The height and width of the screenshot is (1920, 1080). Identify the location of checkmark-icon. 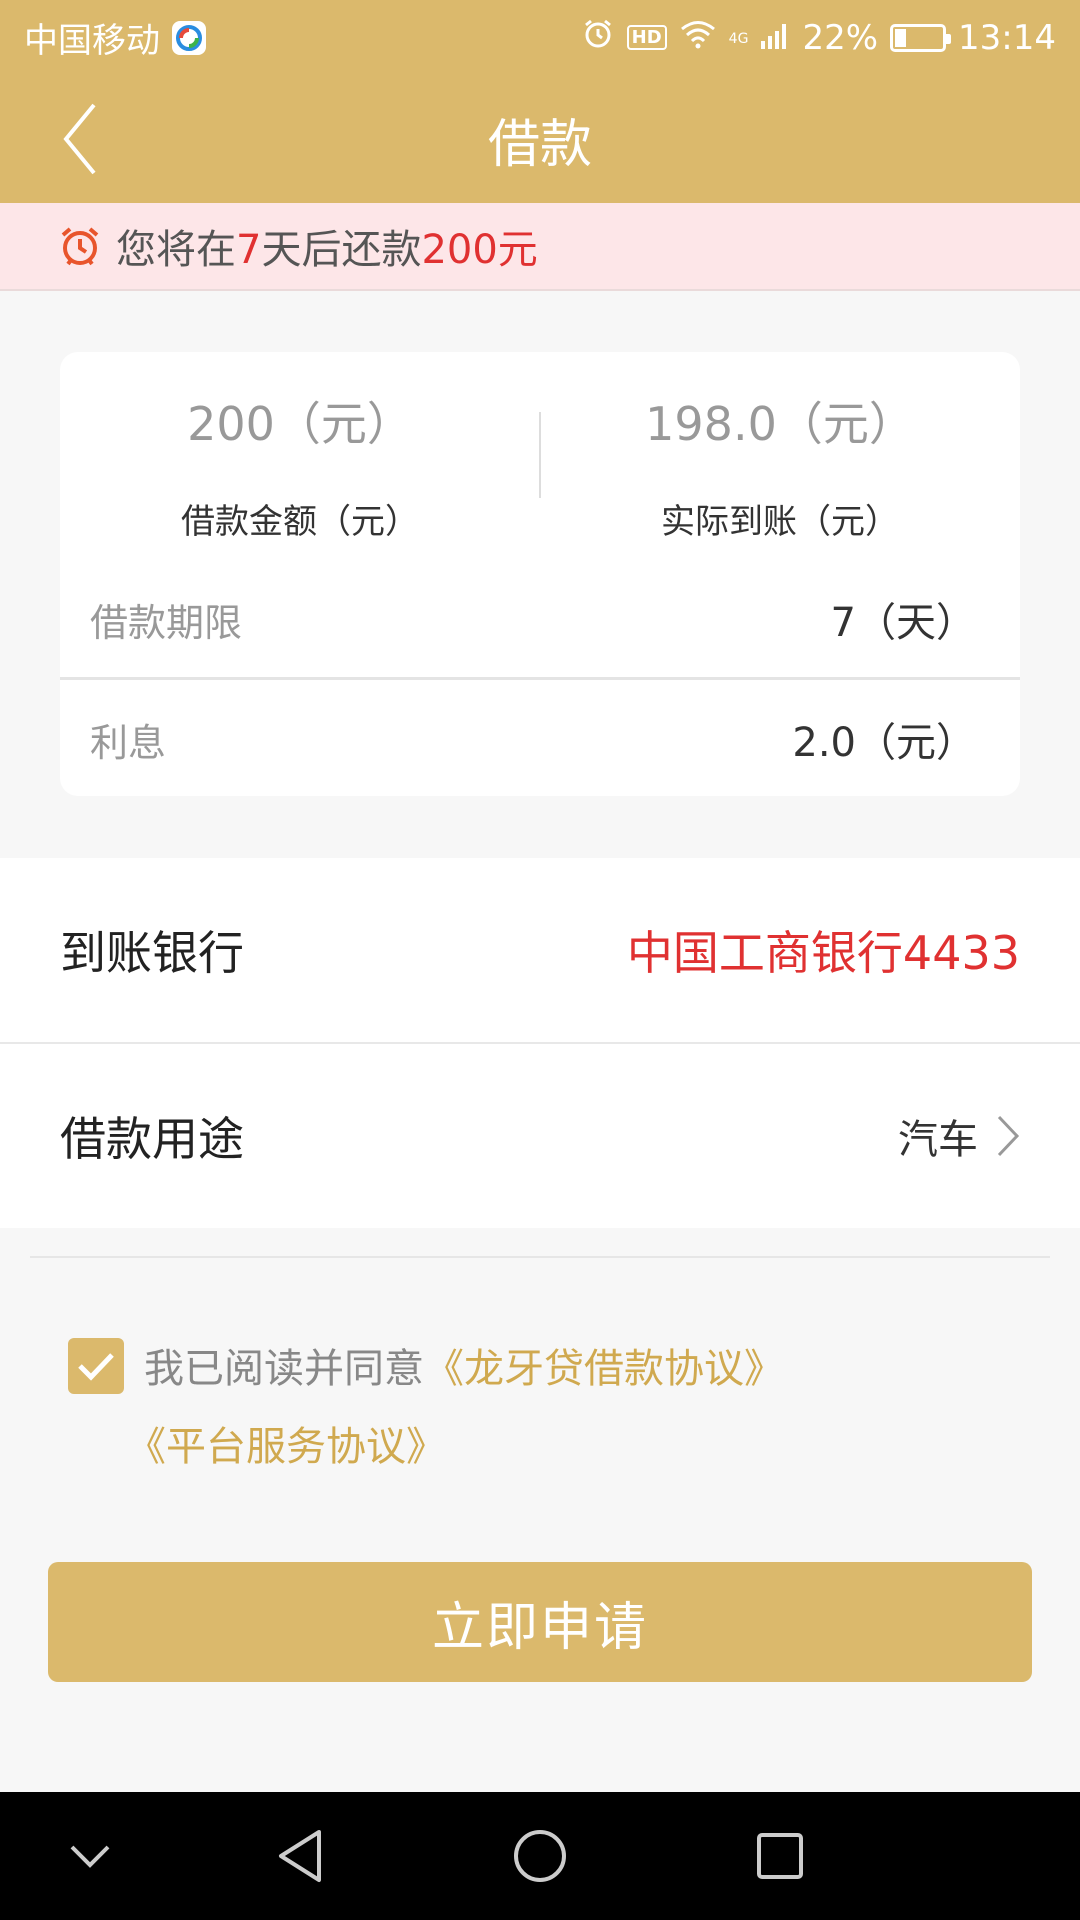
(96, 1367).